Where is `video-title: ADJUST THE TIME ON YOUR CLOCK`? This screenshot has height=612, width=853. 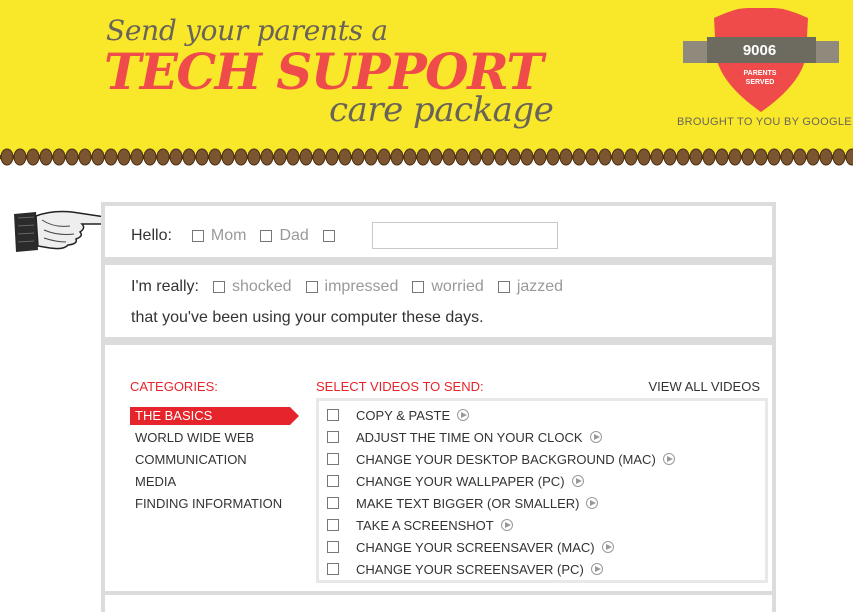
video-title: ADJUST THE TIME ON YOUR CLOCK is located at coordinates (469, 437).